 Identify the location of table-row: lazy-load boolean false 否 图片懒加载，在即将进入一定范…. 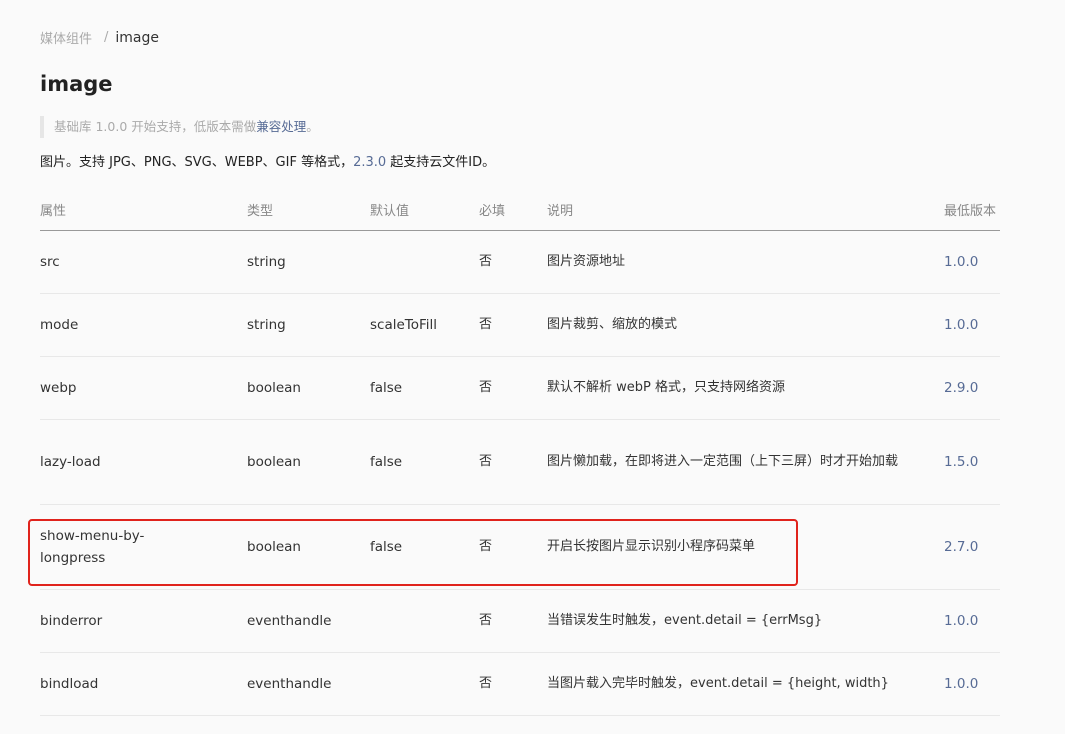
(520, 462).